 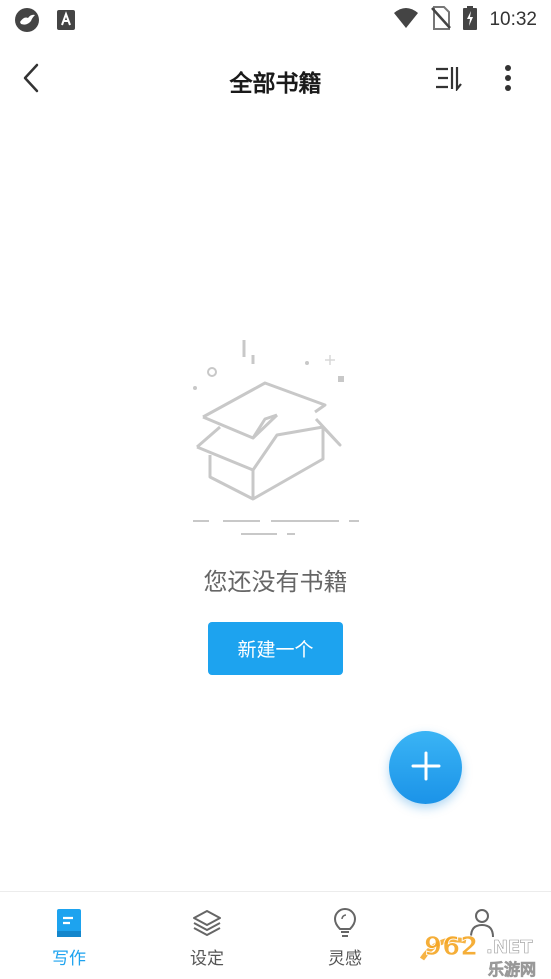 I want to click on sort-icon, so click(x=448, y=80).